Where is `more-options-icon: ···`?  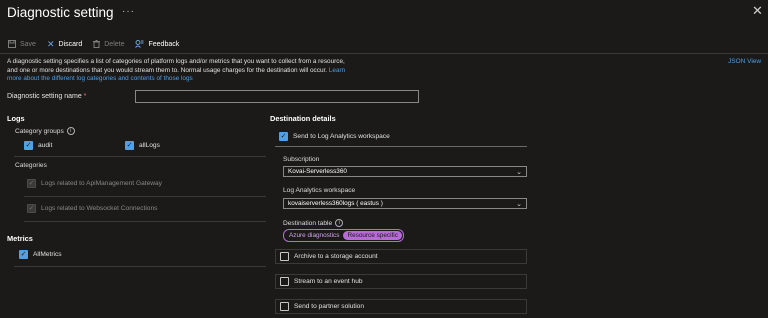
more-options-icon: ··· is located at coordinates (128, 11).